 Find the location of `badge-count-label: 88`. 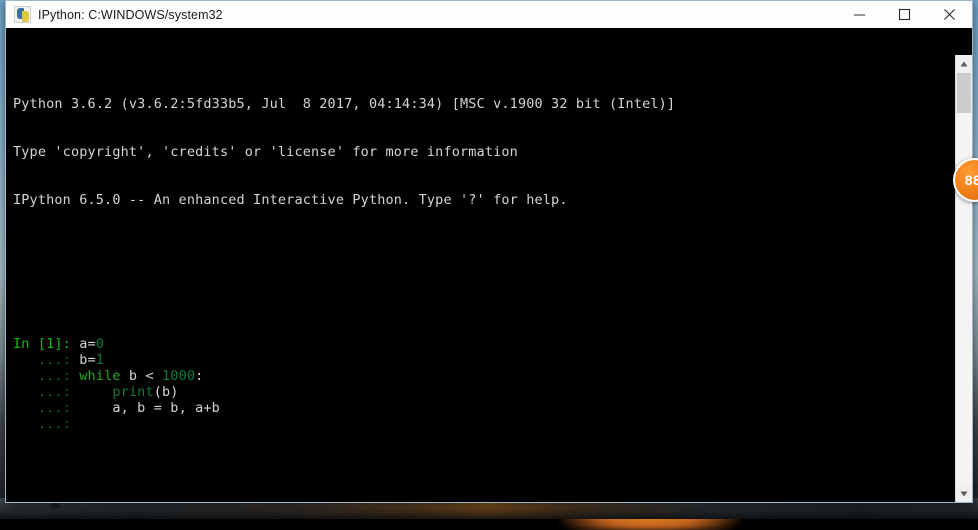

badge-count-label: 88 is located at coordinates (971, 180).